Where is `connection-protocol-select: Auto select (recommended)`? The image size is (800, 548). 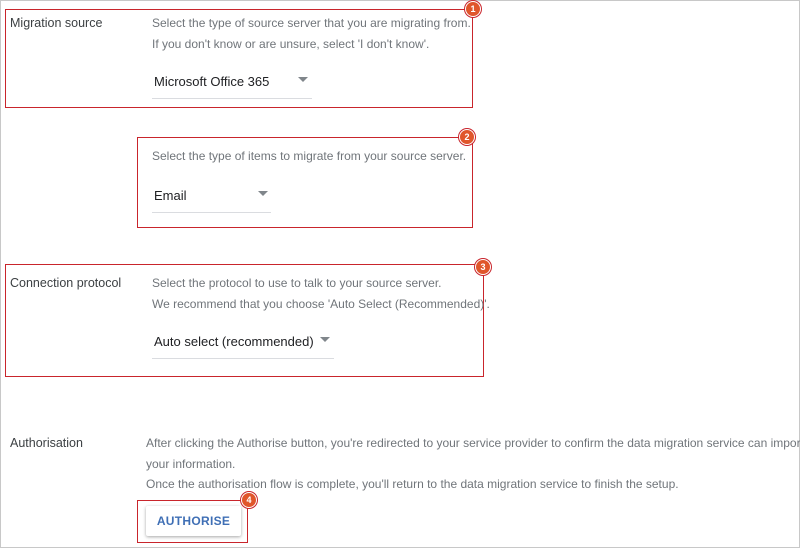
connection-protocol-select: Auto select (recommended) is located at coordinates (243, 344).